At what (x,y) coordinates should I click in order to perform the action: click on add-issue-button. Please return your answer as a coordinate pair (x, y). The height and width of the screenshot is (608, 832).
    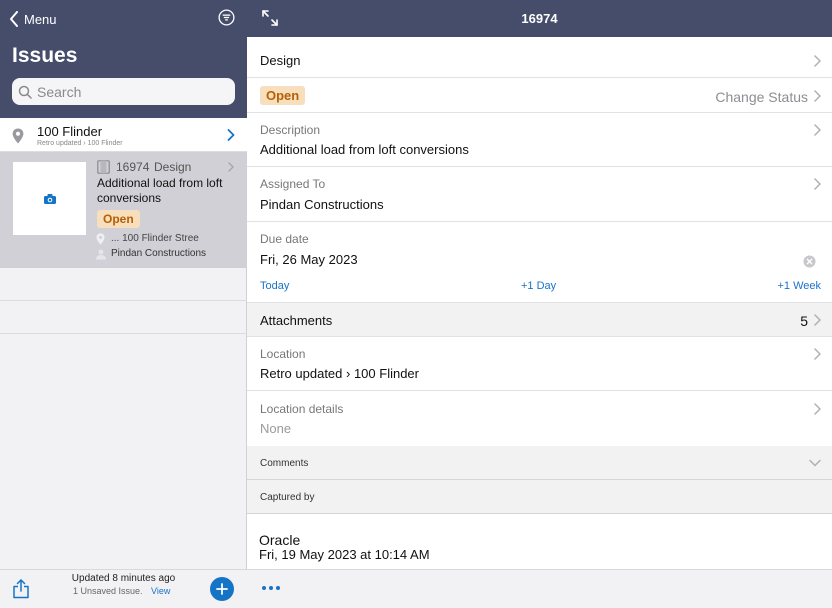
    Looking at the image, I should click on (222, 589).